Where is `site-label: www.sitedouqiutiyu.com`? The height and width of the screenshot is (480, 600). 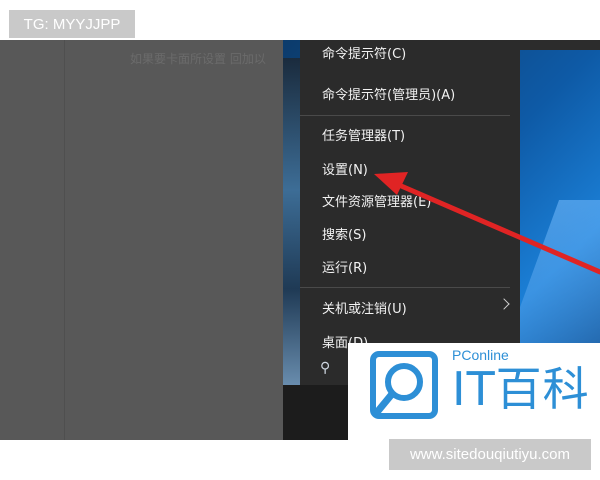
site-label: www.sitedouqiutiyu.com is located at coordinates (490, 454).